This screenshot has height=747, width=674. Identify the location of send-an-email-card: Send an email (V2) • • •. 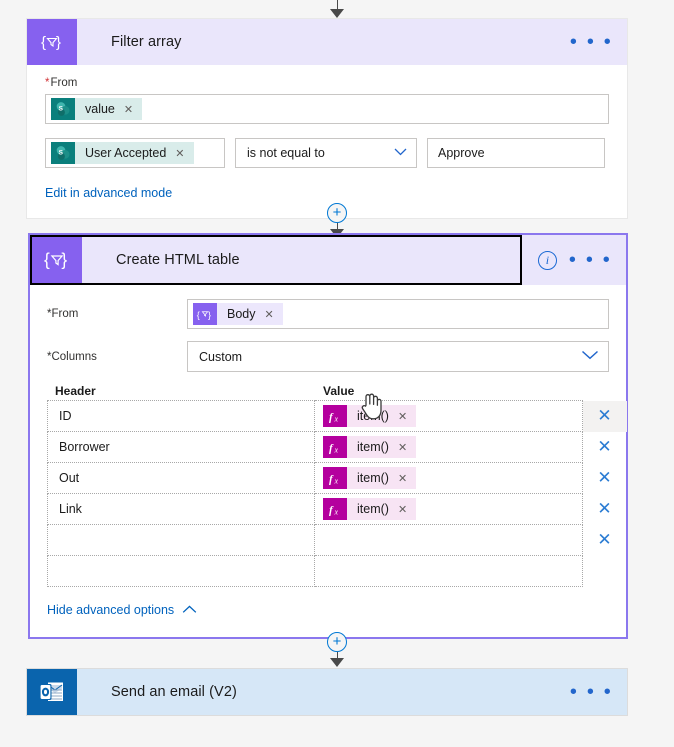
(327, 692).